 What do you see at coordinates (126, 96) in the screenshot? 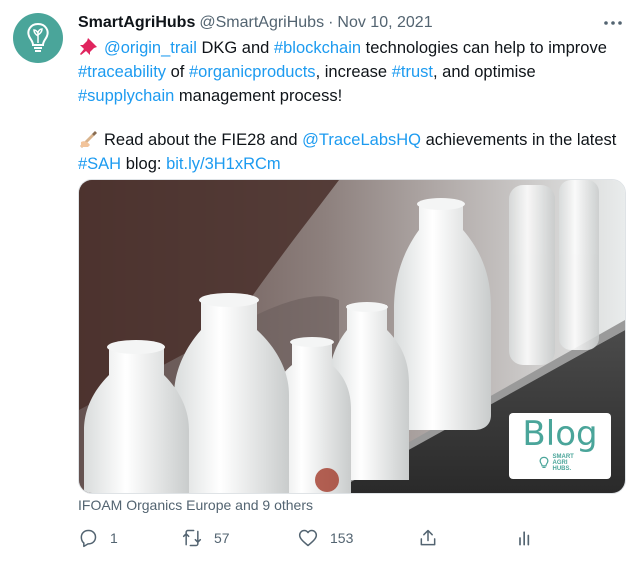
I see `hashtag-supplychain: #supplychain` at bounding box center [126, 96].